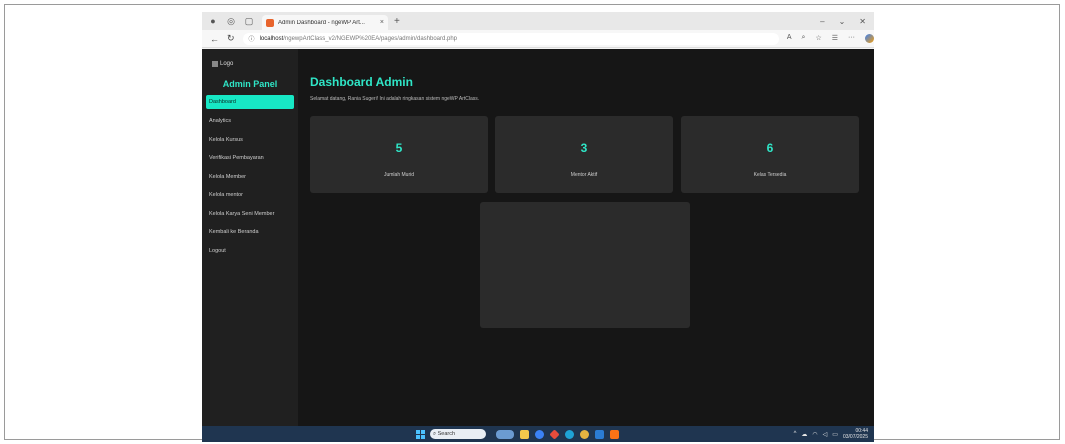 The height and width of the screenshot is (444, 1065). I want to click on favicon-icon, so click(270, 22).